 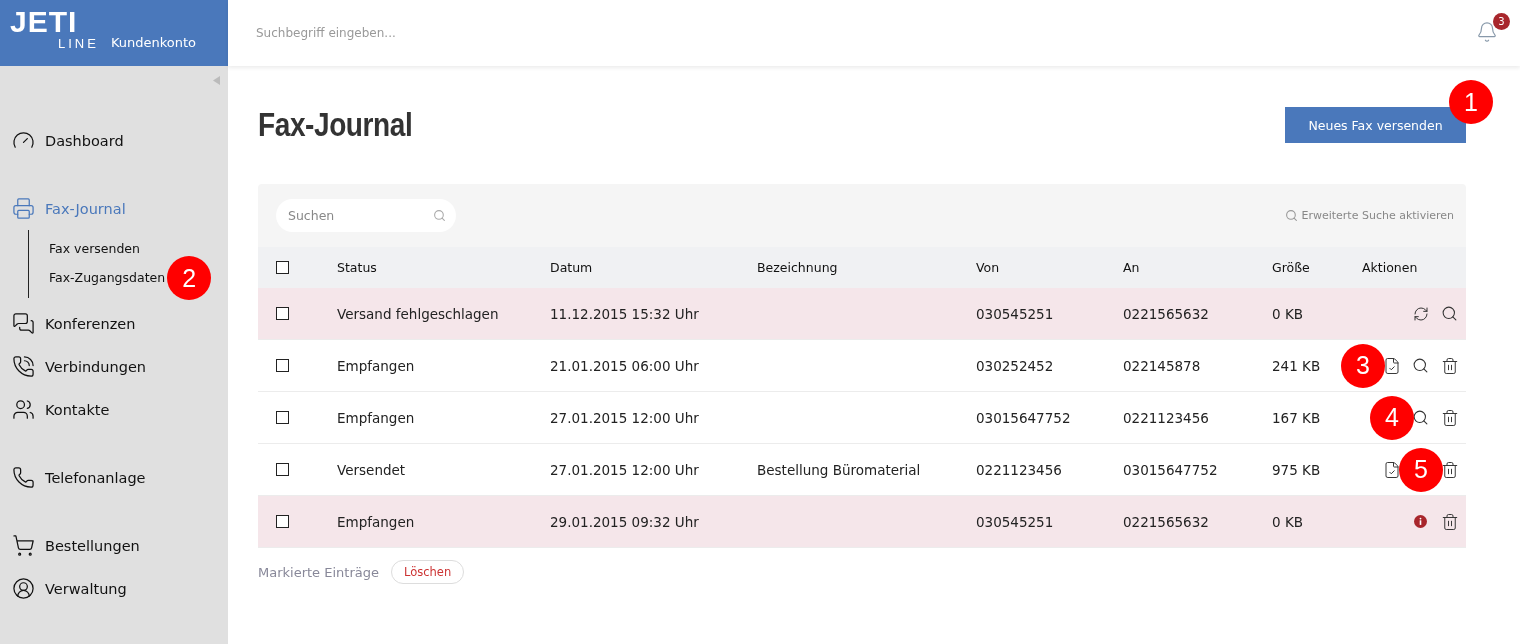 I want to click on new-fax-button: Neues Fax versenden, so click(x=1375, y=125).